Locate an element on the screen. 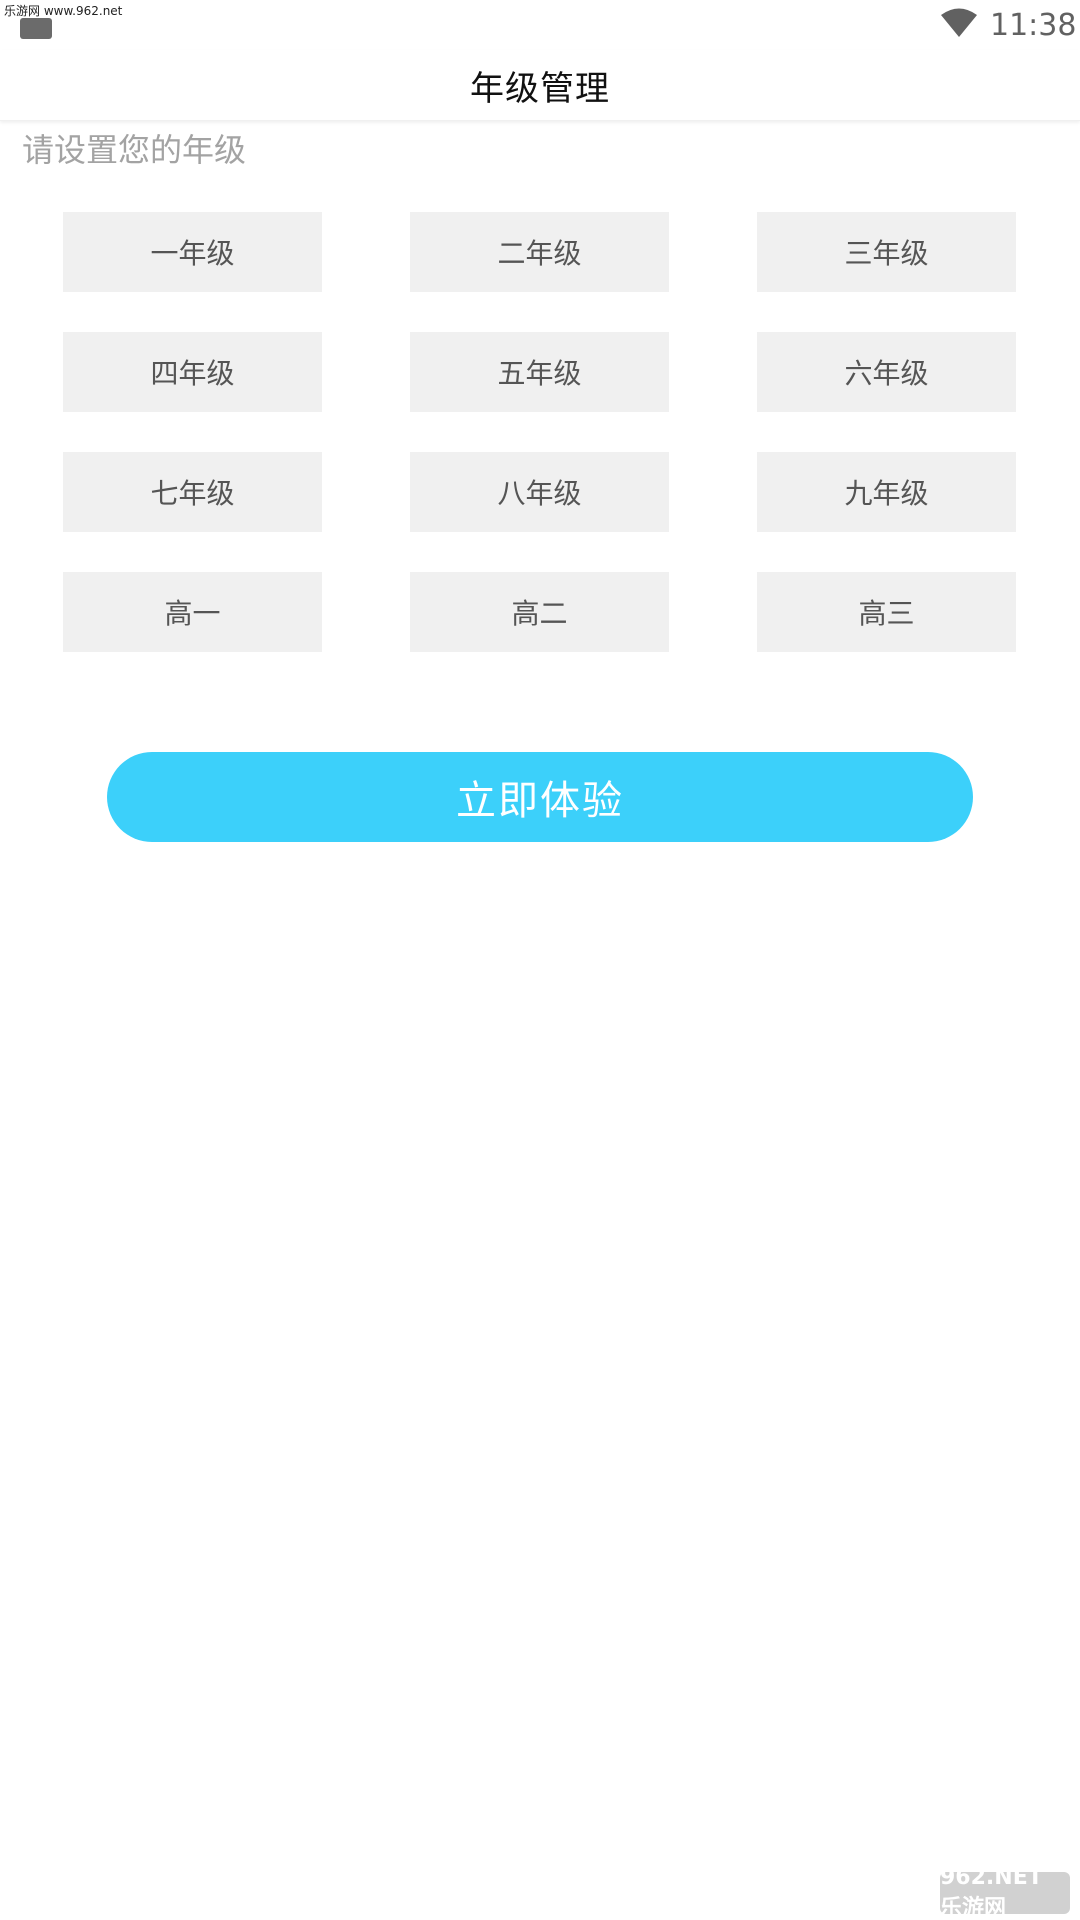 The height and width of the screenshot is (1920, 1080). grade-button-senior-3: 高三 is located at coordinates (886, 612).